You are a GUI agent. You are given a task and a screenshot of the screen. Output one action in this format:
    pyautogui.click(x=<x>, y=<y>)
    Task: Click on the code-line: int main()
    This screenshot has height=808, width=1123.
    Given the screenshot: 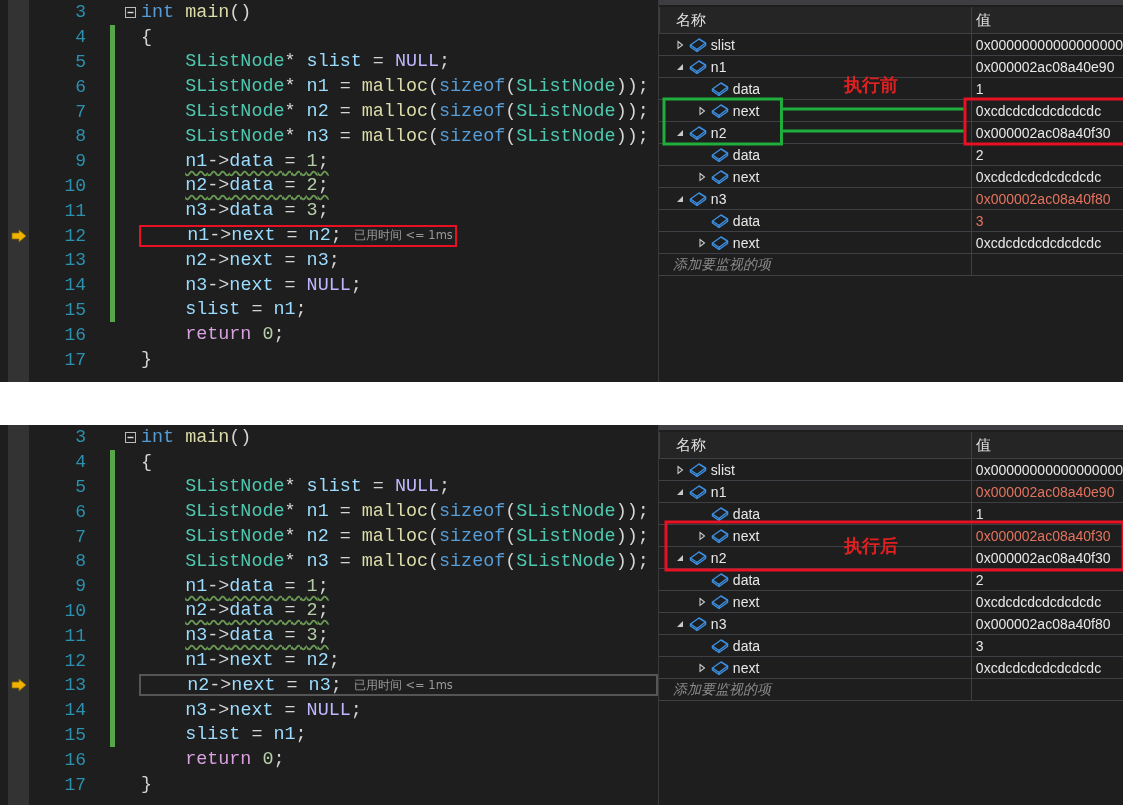 What is the action you would take?
    pyautogui.click(x=196, y=437)
    